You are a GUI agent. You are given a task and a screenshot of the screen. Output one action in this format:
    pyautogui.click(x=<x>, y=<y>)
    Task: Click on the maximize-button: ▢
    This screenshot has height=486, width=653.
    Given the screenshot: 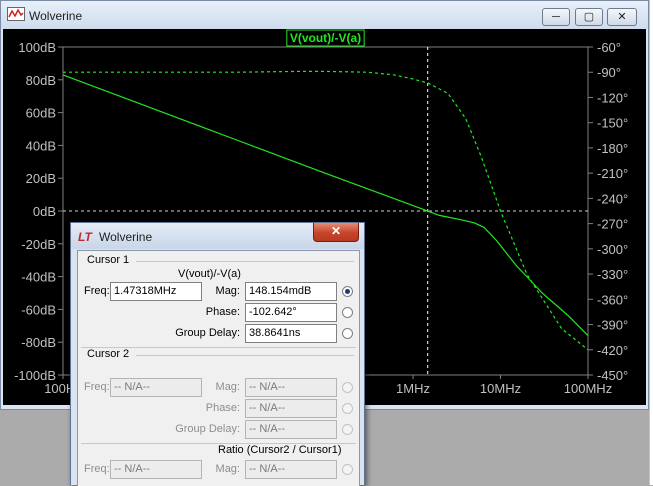 What is the action you would take?
    pyautogui.click(x=589, y=17)
    